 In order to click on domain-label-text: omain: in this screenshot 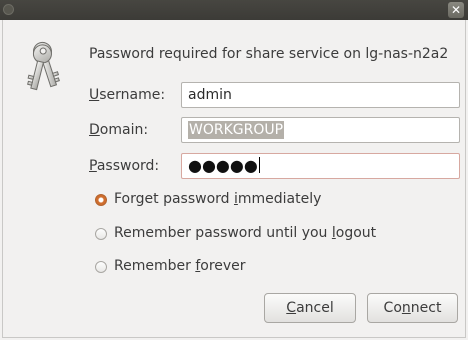, I will do `click(124, 130)`.